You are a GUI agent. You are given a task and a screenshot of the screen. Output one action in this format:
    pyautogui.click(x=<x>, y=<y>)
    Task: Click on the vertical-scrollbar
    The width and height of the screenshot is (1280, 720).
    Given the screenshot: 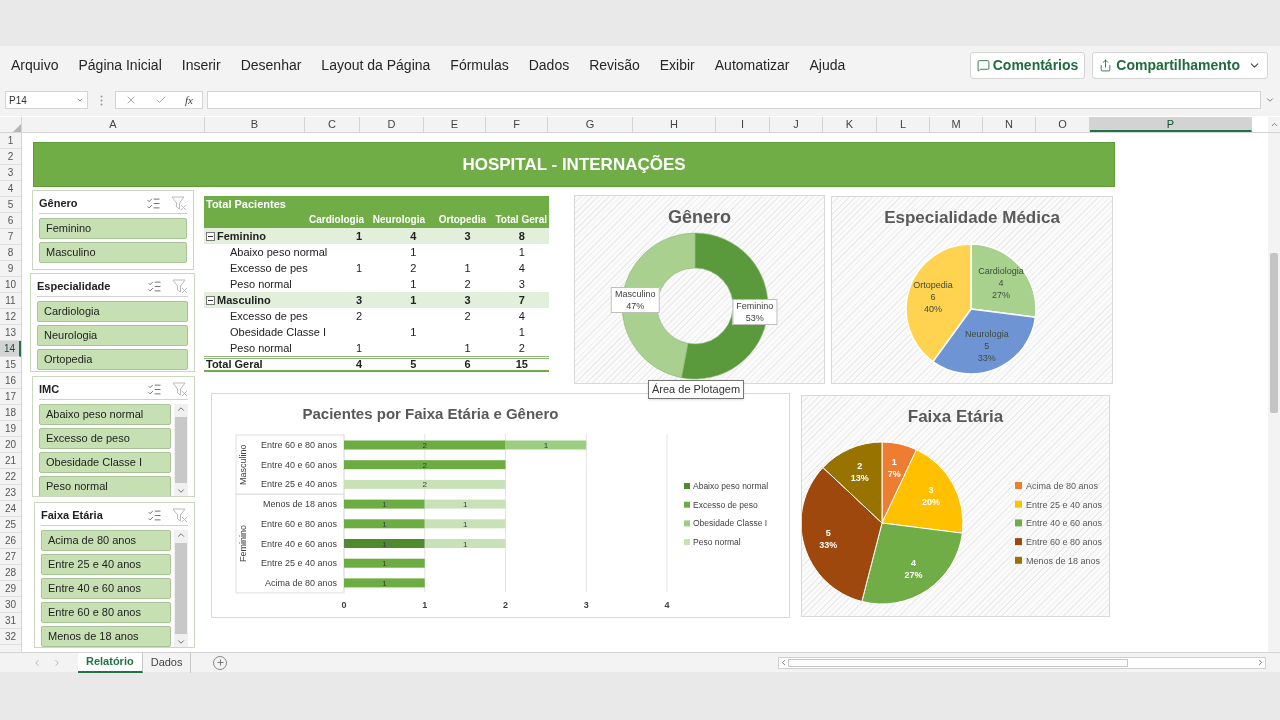 What is the action you would take?
    pyautogui.click(x=1274, y=392)
    